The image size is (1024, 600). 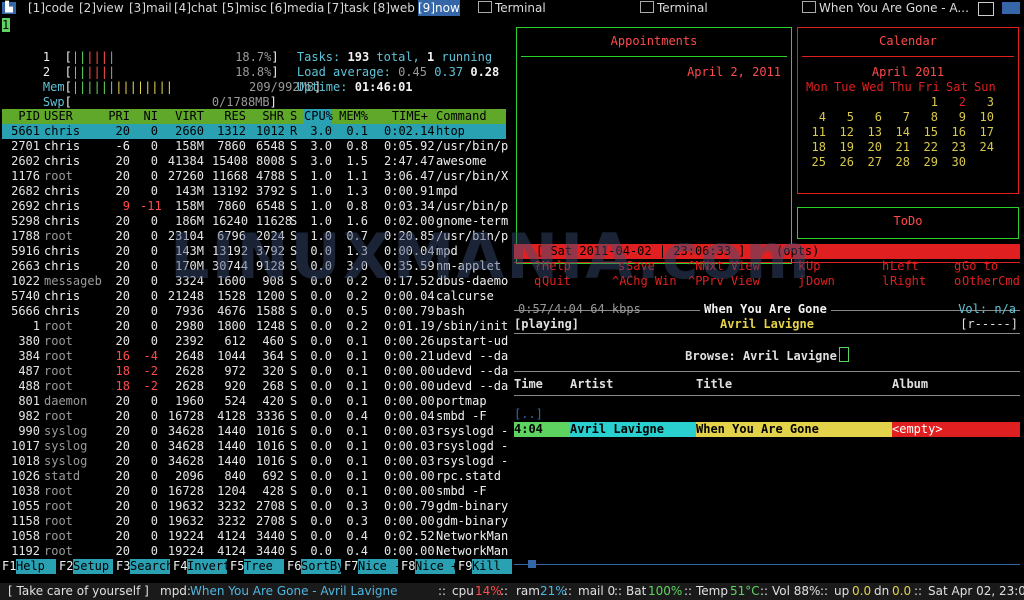 I want to click on parent-dir-item: [..], so click(x=528, y=414).